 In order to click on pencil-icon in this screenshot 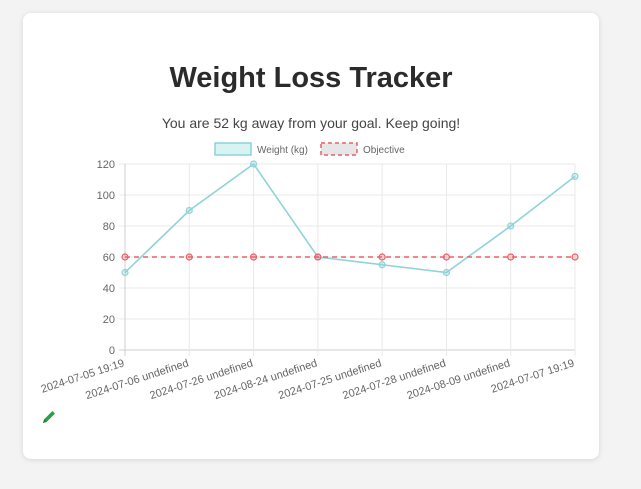, I will do `click(49, 417)`.